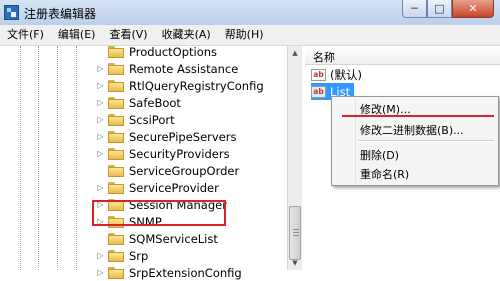 Image resolution: width=500 pixels, height=281 pixels. What do you see at coordinates (418, 116) in the screenshot?
I see `annotation-underline` at bounding box center [418, 116].